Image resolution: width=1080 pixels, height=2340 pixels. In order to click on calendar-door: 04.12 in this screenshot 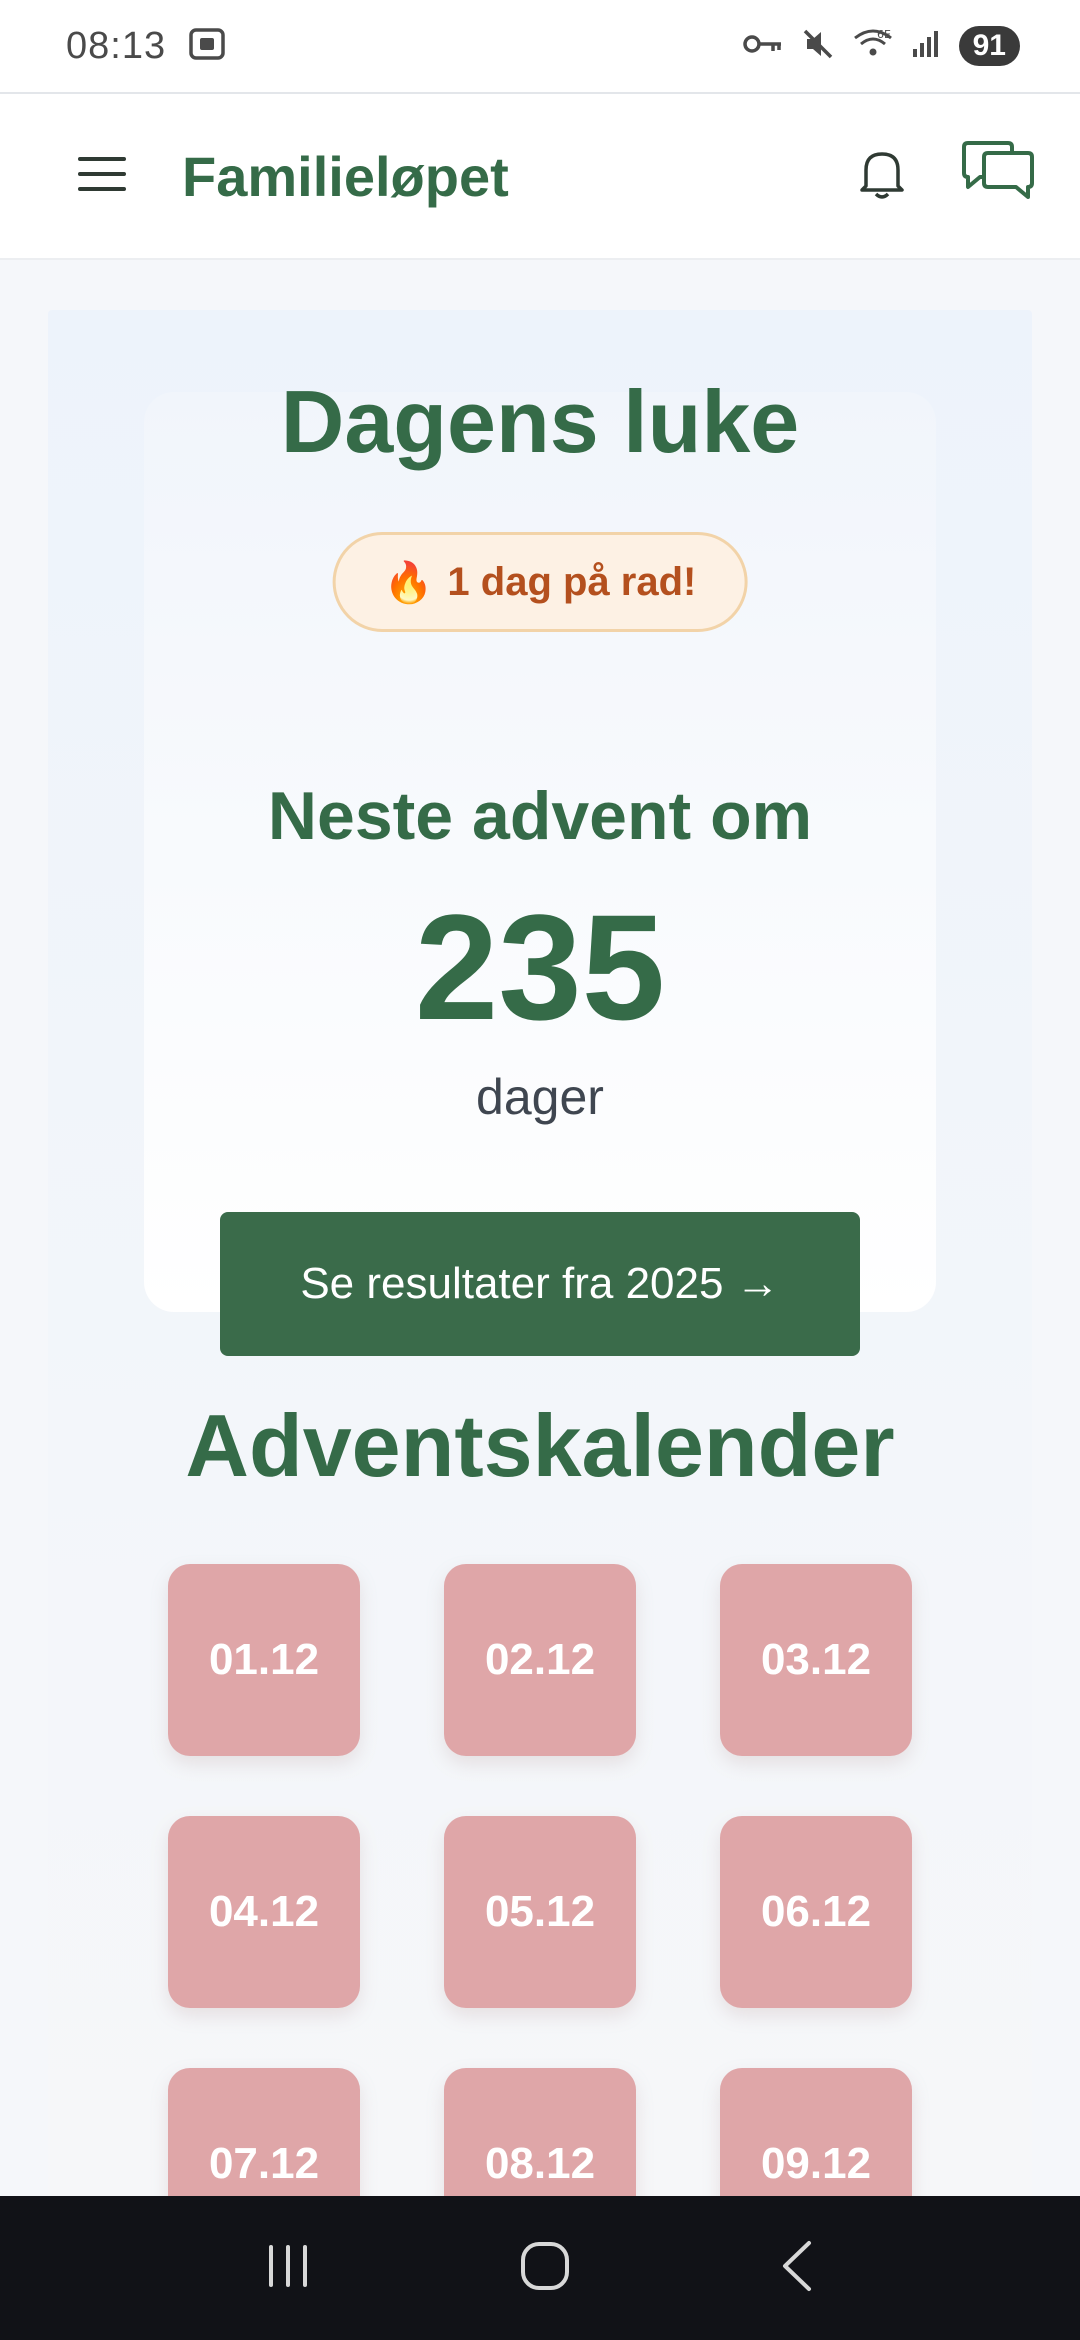, I will do `click(264, 1912)`.